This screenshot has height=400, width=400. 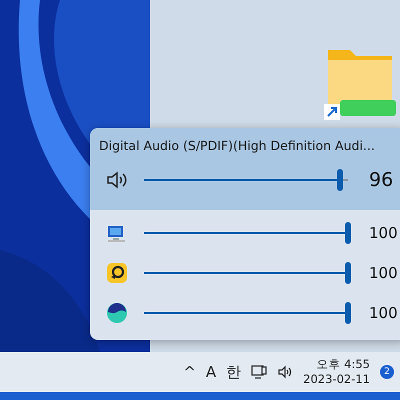 I want to click on show-hidden-icons-button: ^, so click(x=189, y=372).